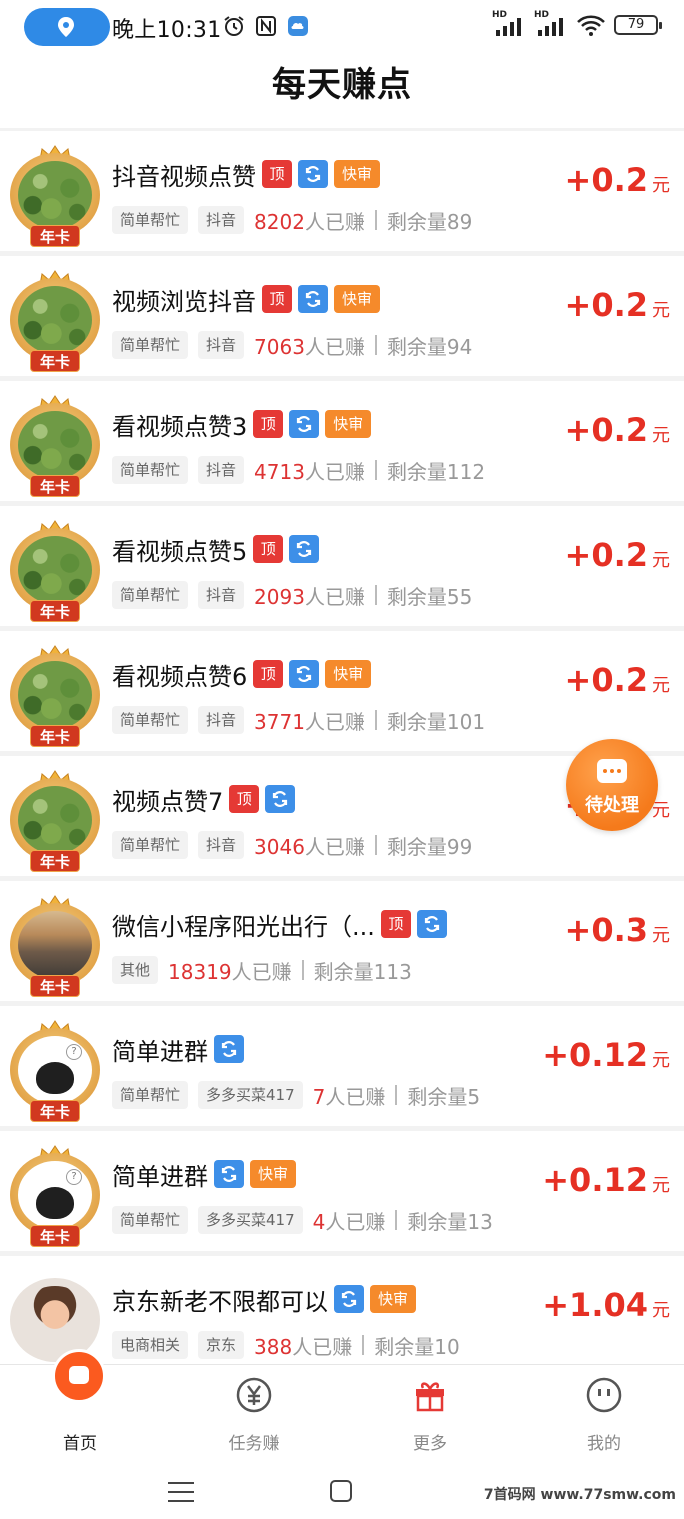 The image size is (684, 1519). I want to click on nfc-icon, so click(266, 26).